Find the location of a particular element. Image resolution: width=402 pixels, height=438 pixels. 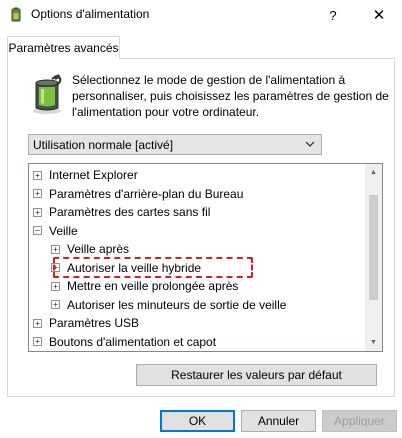

tree-item: − Veille is located at coordinates (55, 231).